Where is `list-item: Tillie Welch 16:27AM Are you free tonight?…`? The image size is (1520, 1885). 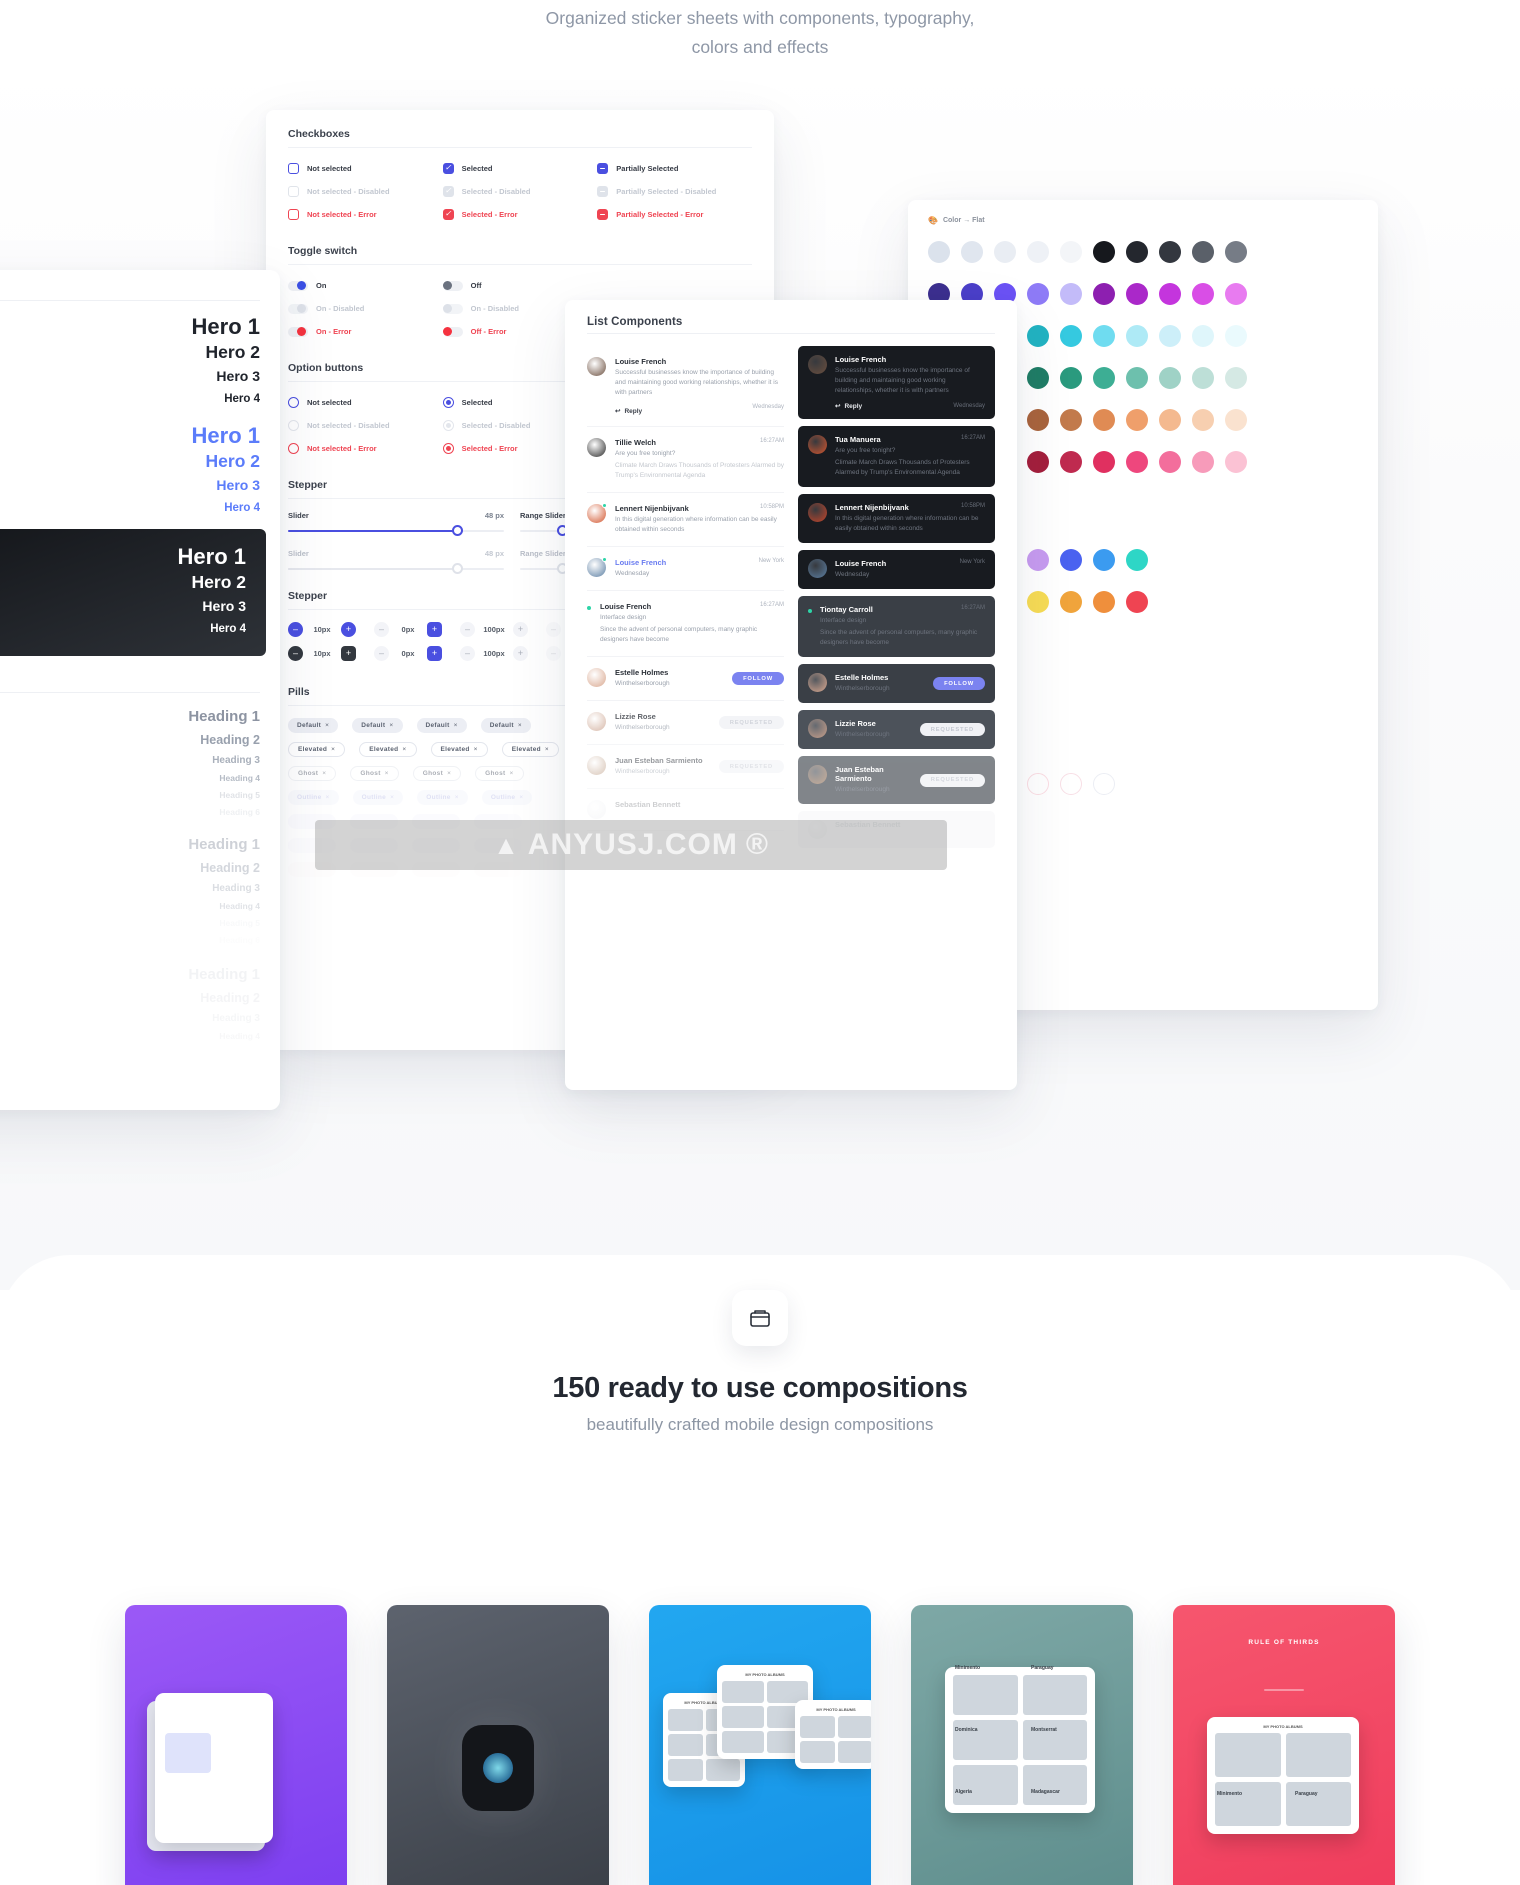
list-item: Tillie Welch 16:27AM Are you free tonight?… is located at coordinates (685, 460).